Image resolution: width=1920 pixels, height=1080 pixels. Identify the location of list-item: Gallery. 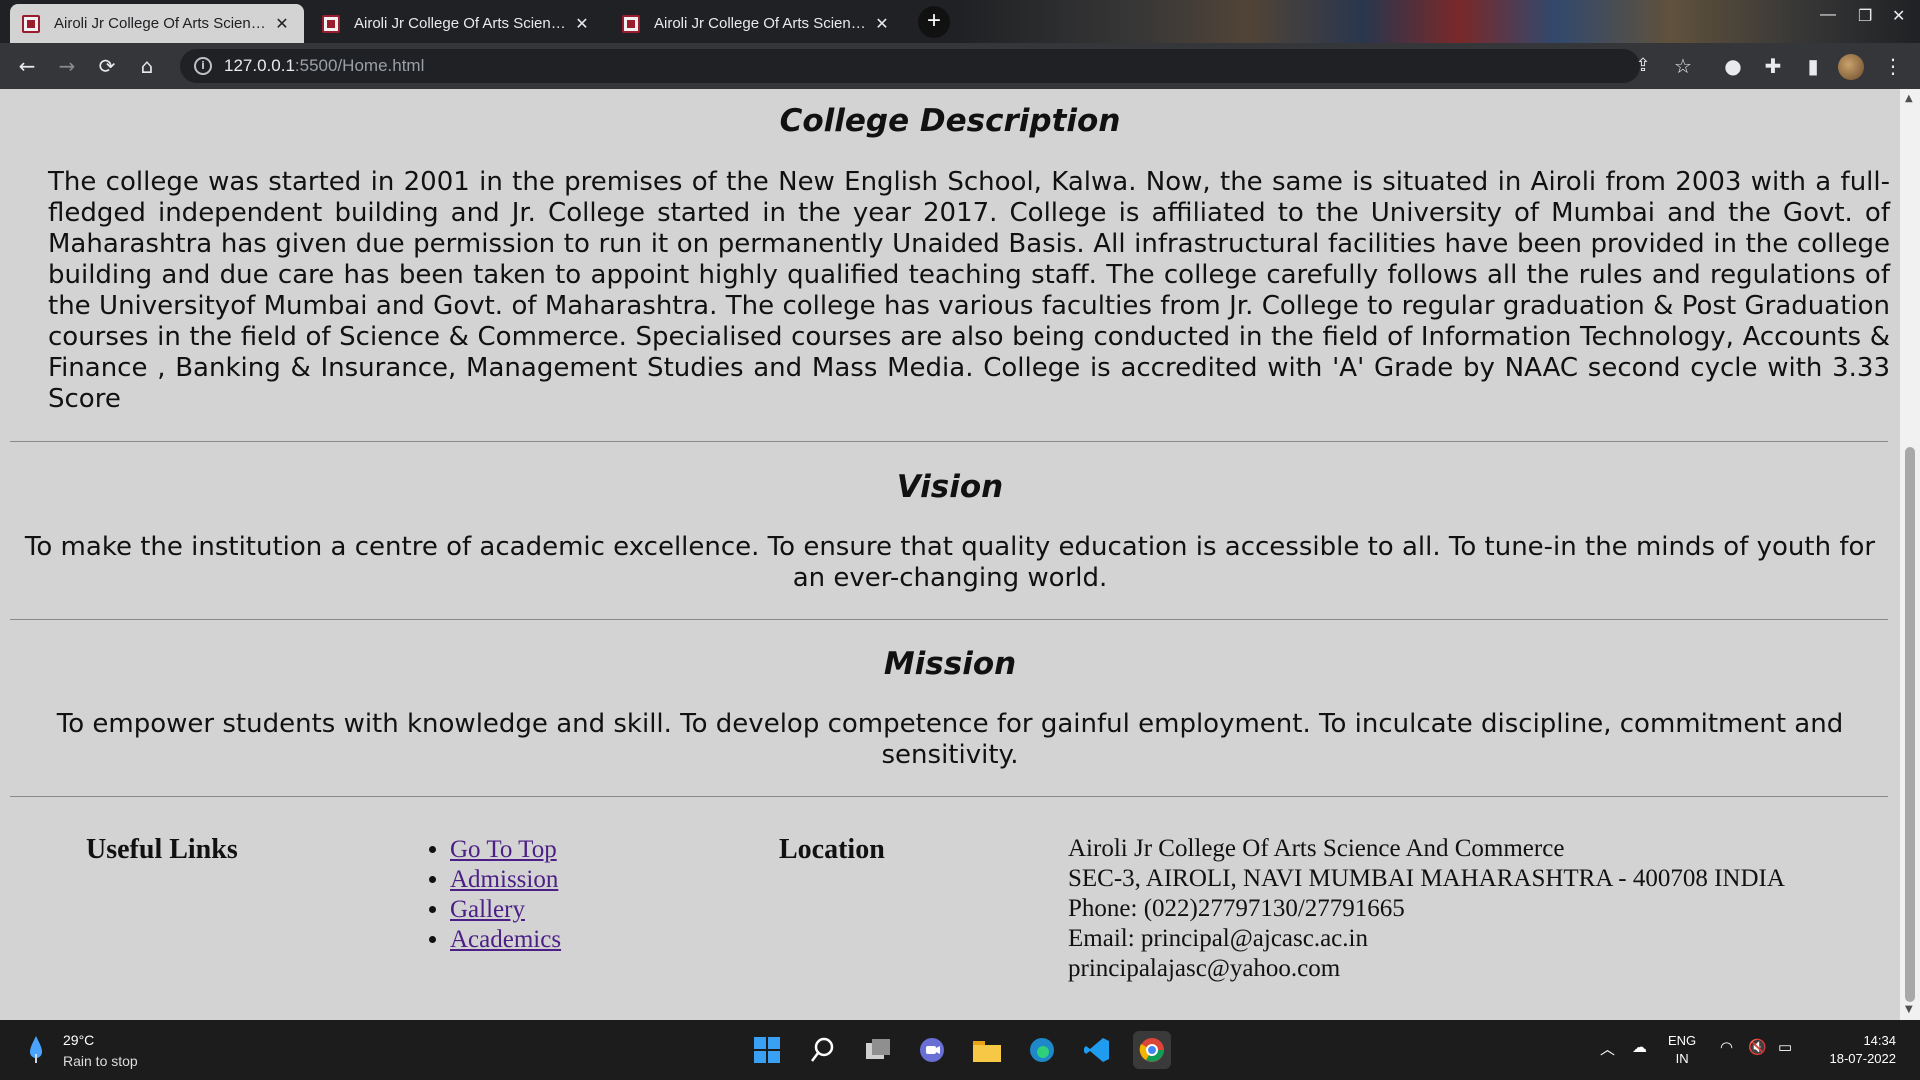
(505, 910).